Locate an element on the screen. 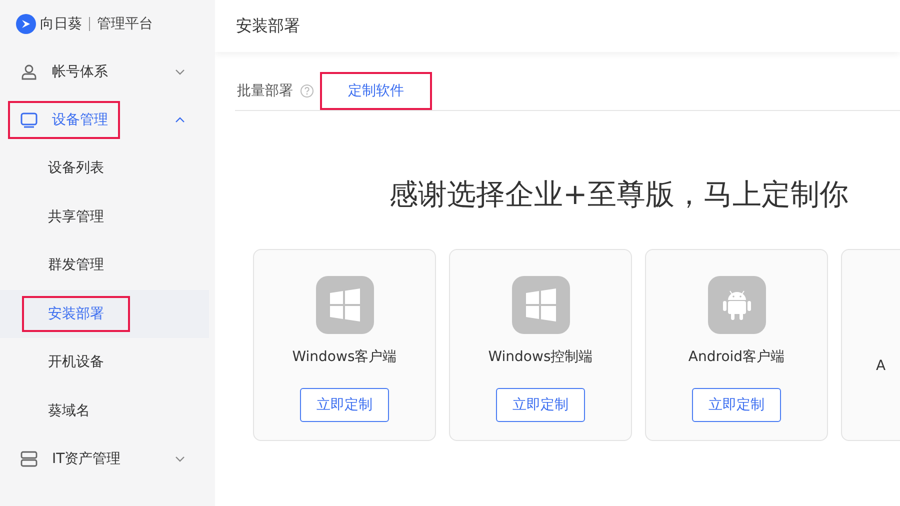  brand-name: 向日葵 is located at coordinates (61, 24).